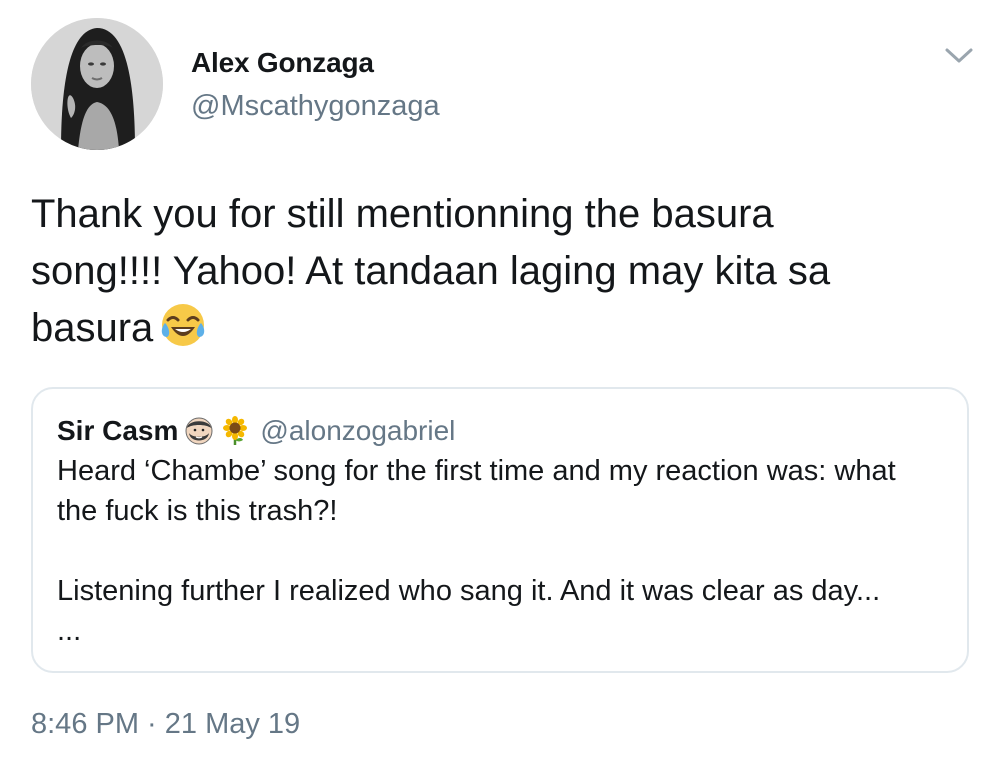 Image resolution: width=1000 pixels, height=769 pixels. What do you see at coordinates (282, 63) in the screenshot?
I see `author-name: Alex Gonzaga` at bounding box center [282, 63].